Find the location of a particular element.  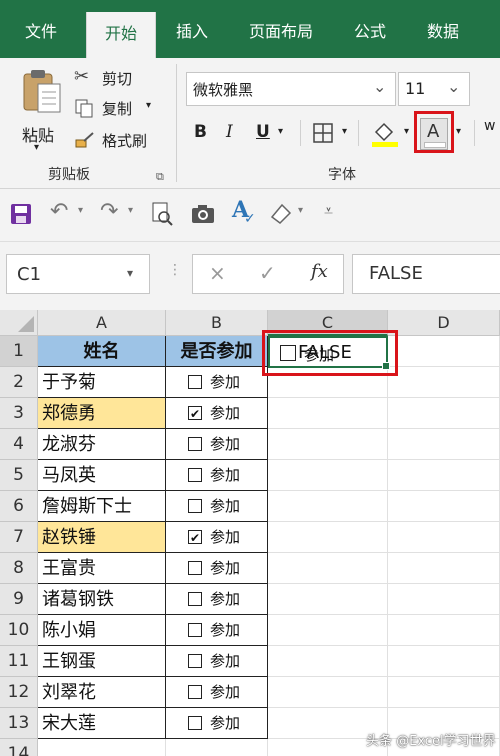

name-cell: 马凤英 is located at coordinates (102, 475).